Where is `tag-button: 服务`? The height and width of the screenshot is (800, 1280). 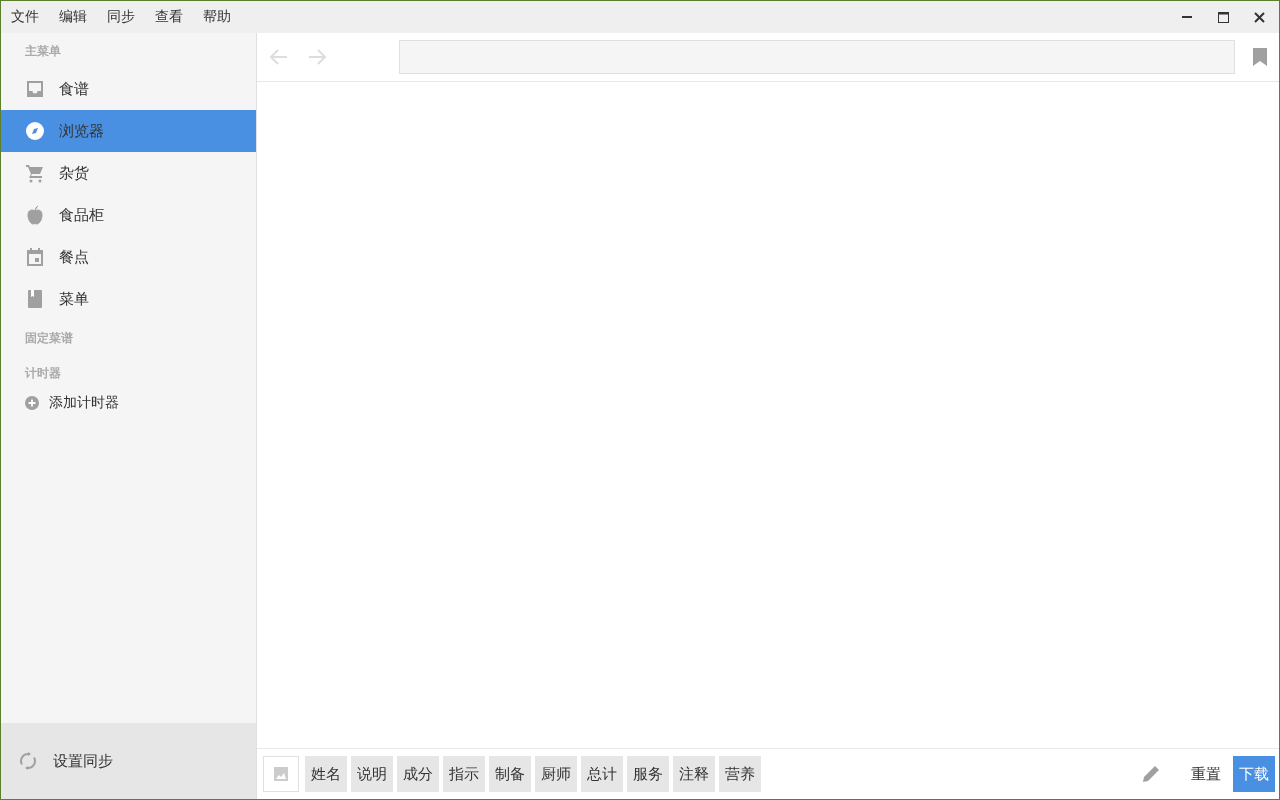 tag-button: 服务 is located at coordinates (648, 774).